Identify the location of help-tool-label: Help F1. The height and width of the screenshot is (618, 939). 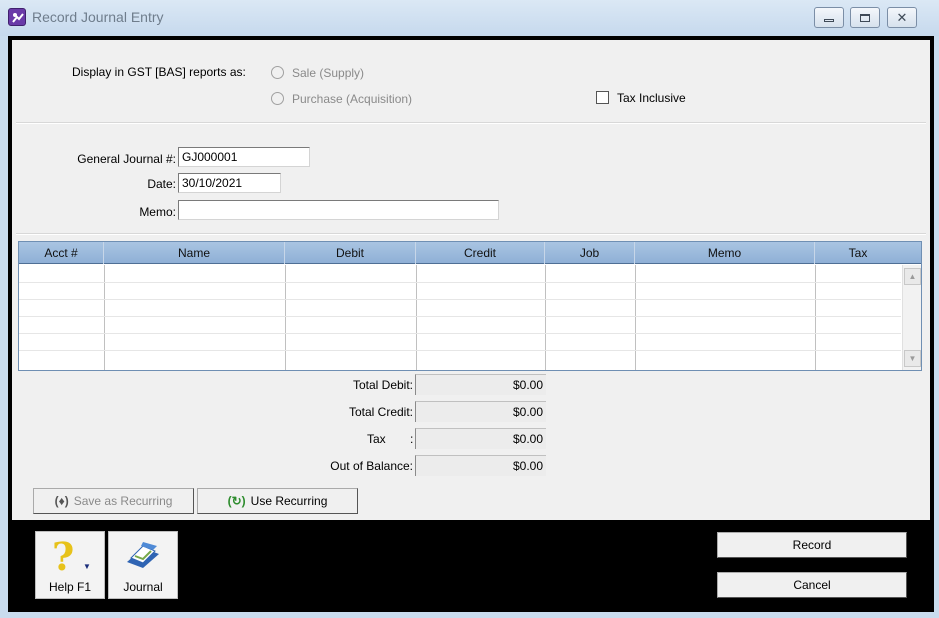
(70, 587).